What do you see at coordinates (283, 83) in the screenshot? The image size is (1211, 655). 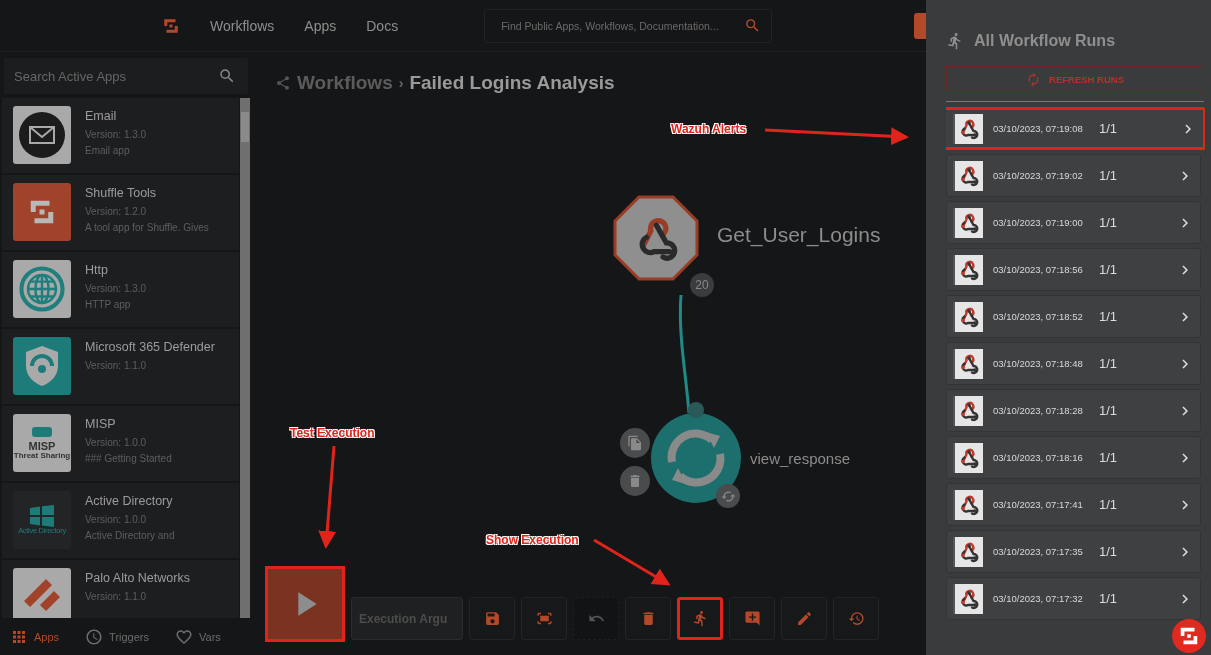 I see `workflow-icon` at bounding box center [283, 83].